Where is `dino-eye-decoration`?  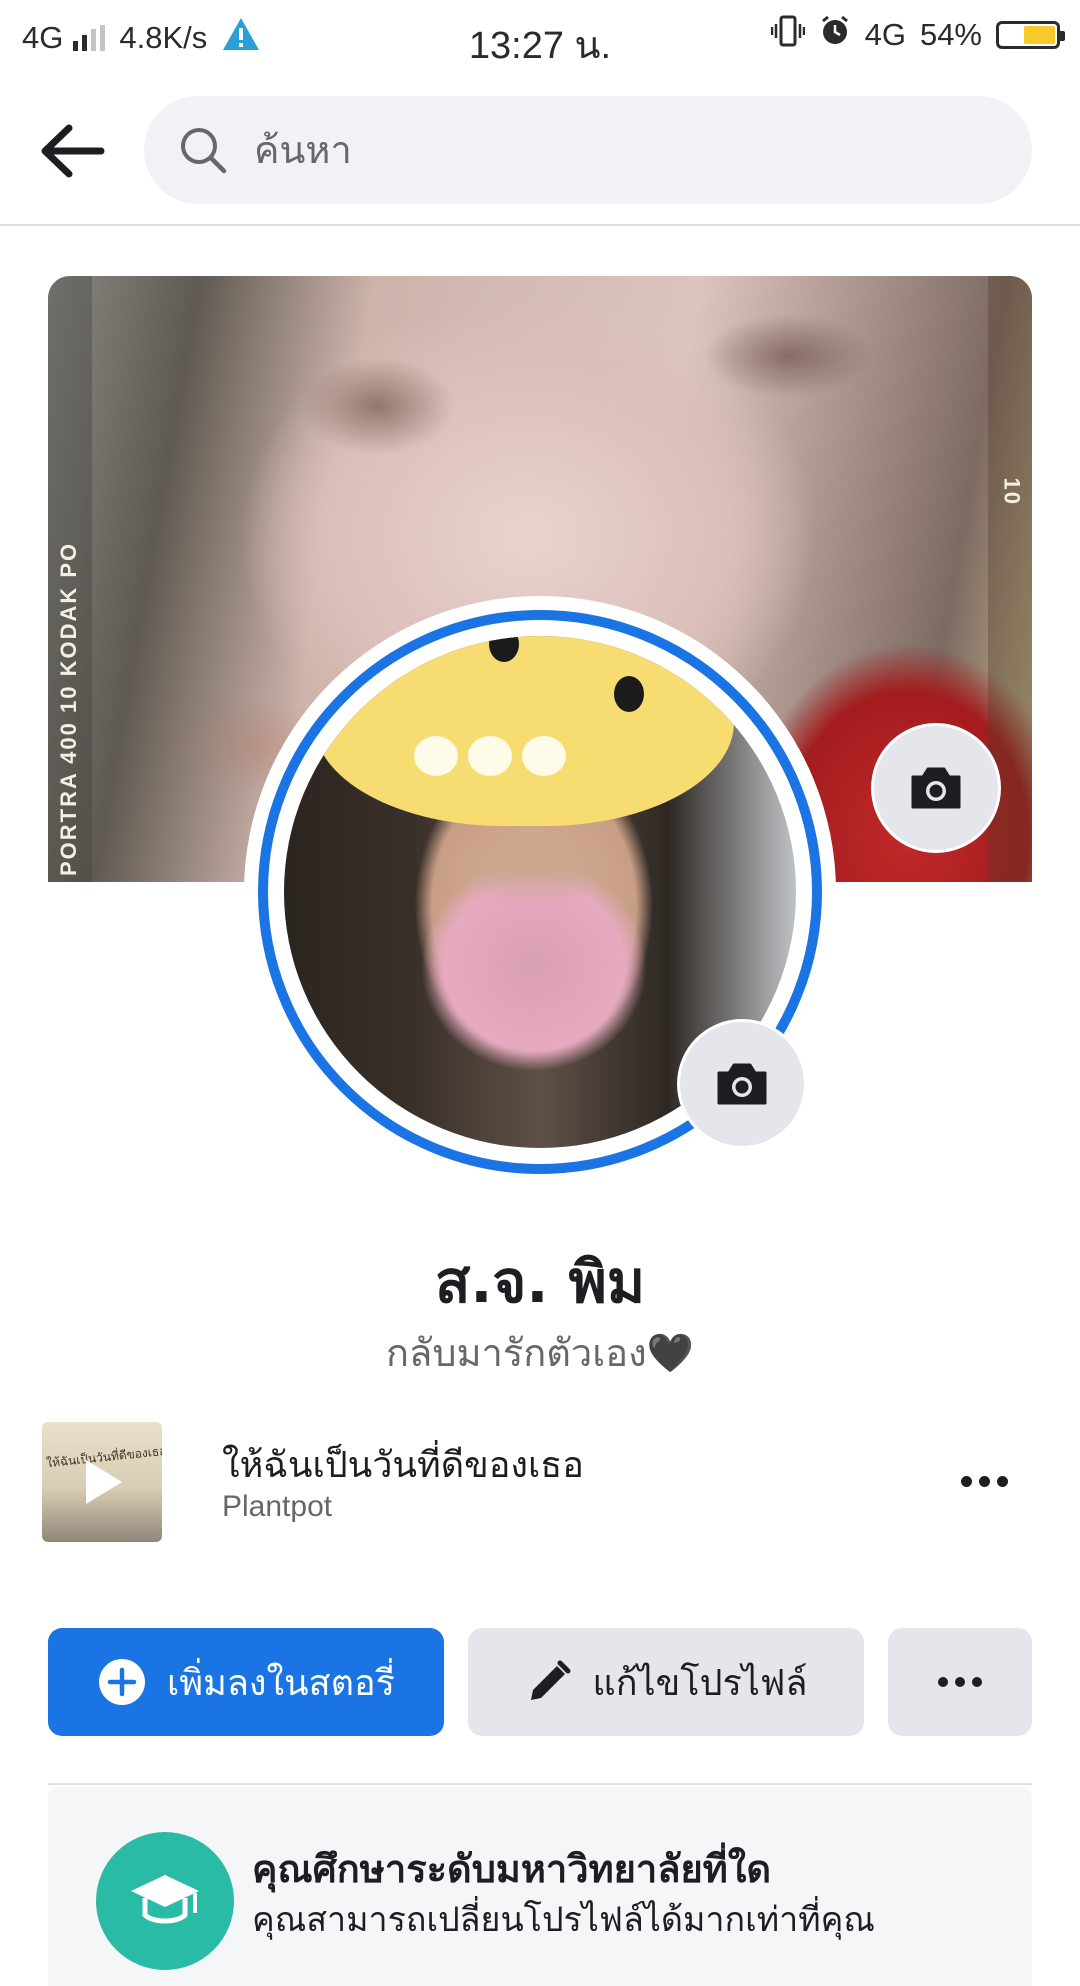
dino-eye-decoration is located at coordinates (629, 694).